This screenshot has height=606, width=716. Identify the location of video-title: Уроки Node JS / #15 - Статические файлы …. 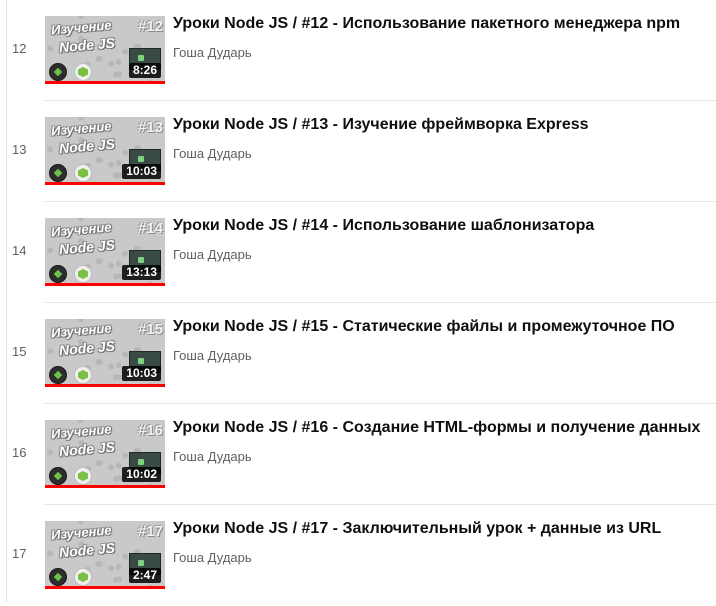
(424, 327).